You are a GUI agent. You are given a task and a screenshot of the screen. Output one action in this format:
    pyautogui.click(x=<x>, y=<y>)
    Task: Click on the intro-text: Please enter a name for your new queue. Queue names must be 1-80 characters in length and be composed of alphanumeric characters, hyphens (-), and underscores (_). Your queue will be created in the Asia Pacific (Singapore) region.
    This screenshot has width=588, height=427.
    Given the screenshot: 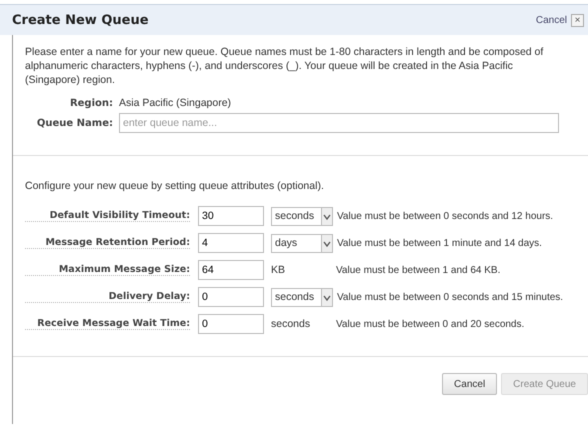 What is the action you would take?
    pyautogui.click(x=284, y=66)
    